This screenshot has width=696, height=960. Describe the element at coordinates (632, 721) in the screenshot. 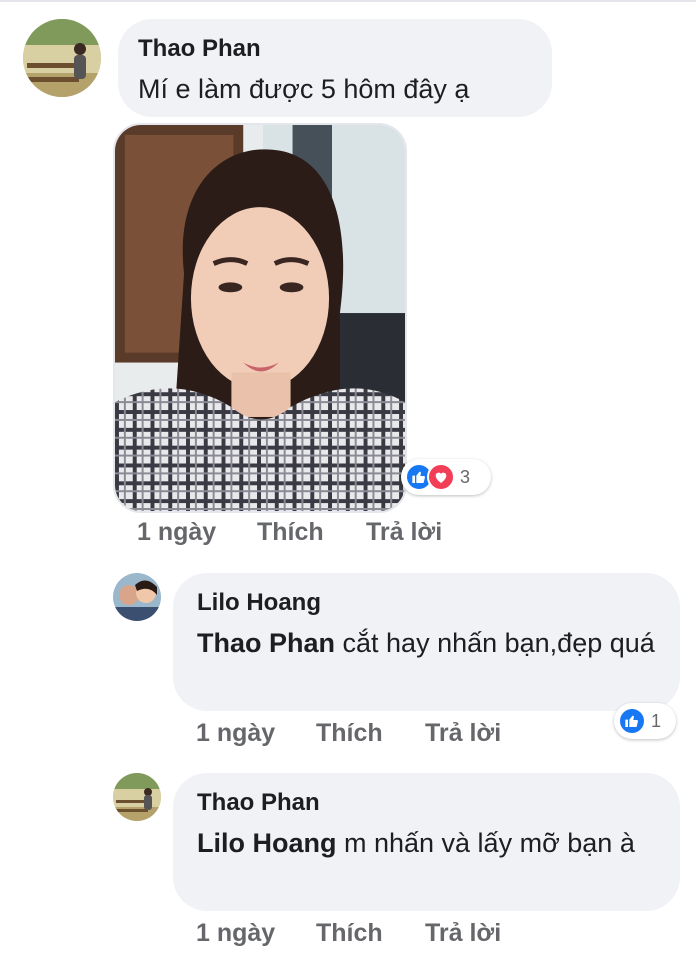

I see `like-icon` at that location.